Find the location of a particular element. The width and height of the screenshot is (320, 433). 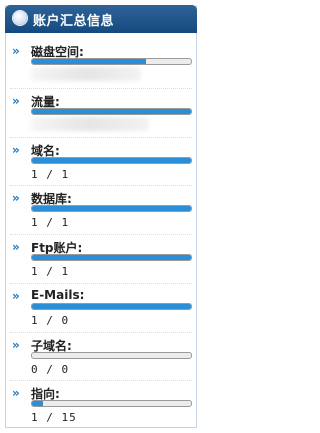

stat-domains: » 域名: 1 / 1 is located at coordinates (101, 166).